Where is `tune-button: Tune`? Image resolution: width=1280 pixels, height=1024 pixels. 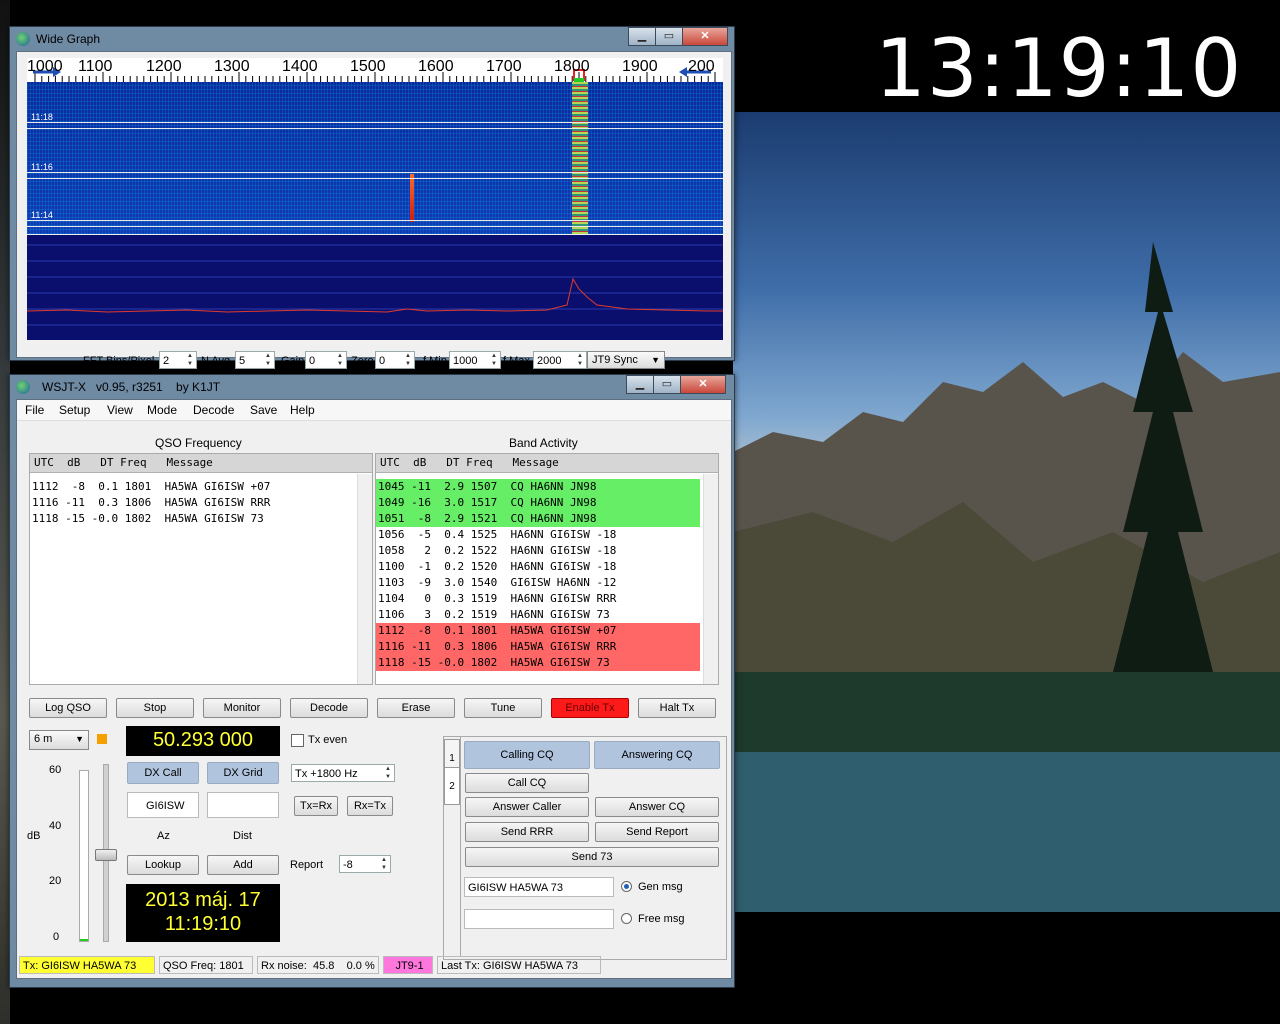
tune-button: Tune is located at coordinates (503, 708).